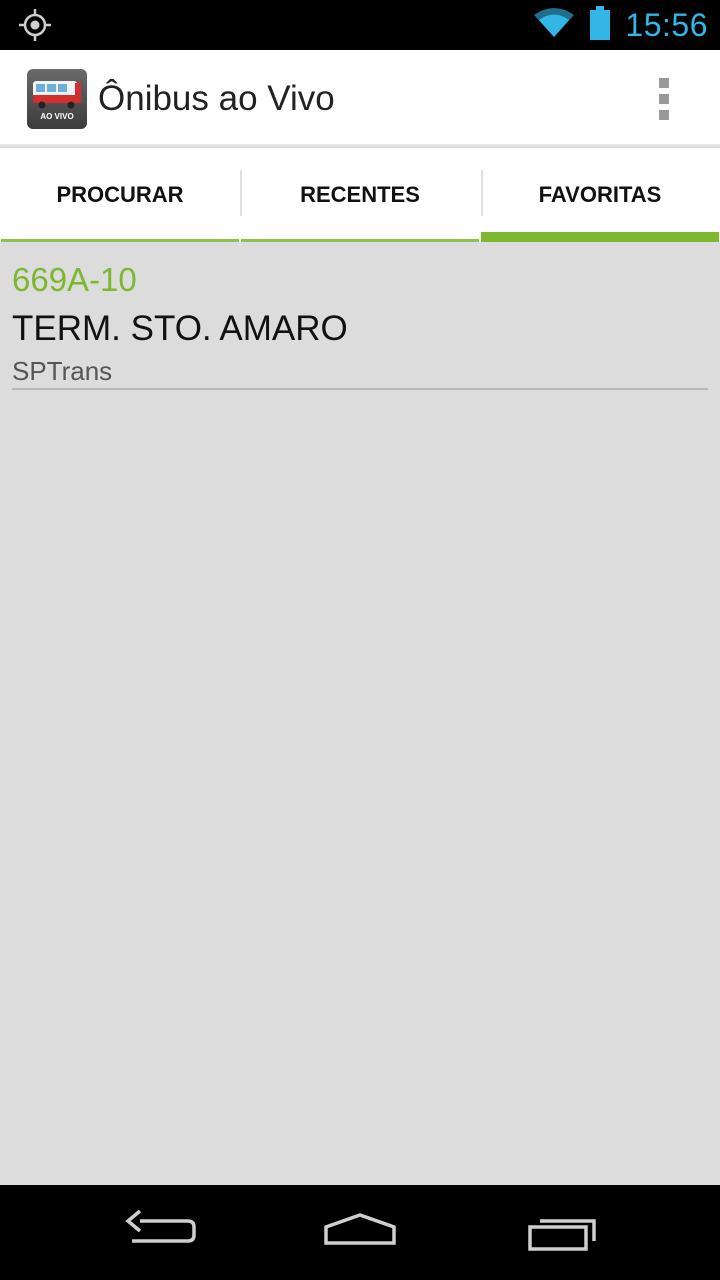 The width and height of the screenshot is (720, 1280). Describe the element at coordinates (56, 116) in the screenshot. I see `svg-text: AO VIVO` at that location.